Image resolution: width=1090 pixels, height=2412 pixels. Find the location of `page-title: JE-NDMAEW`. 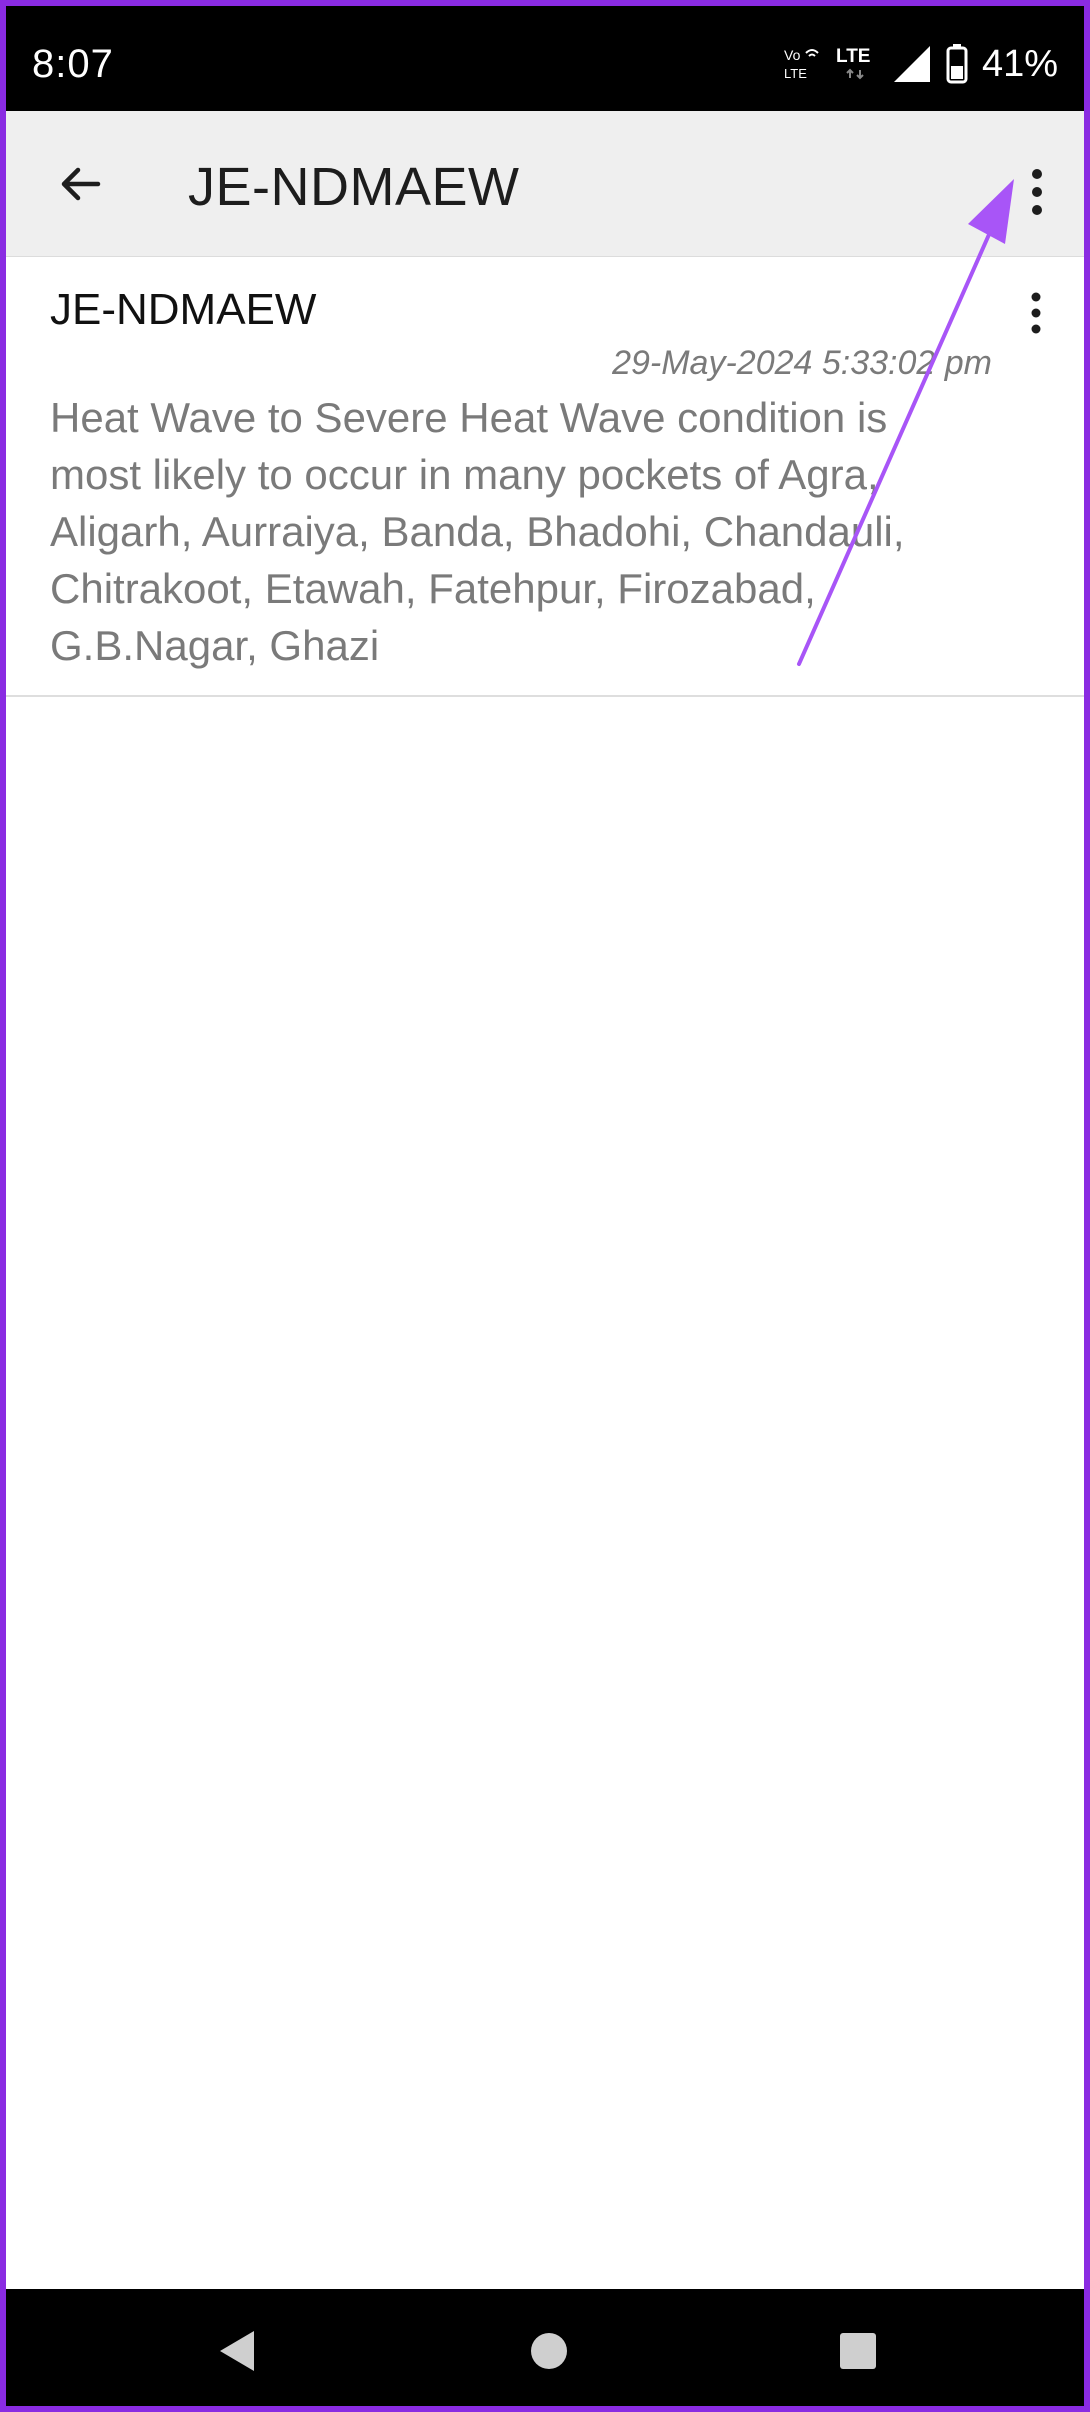

page-title: JE-NDMAEW is located at coordinates (354, 187).